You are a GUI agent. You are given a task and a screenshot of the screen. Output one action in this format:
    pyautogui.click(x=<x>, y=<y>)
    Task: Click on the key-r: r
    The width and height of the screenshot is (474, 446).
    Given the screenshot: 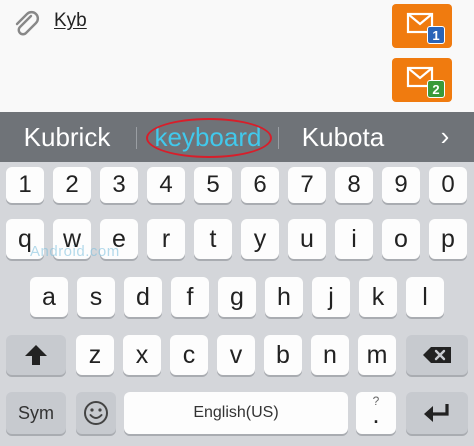 What is the action you would take?
    pyautogui.click(x=166, y=239)
    